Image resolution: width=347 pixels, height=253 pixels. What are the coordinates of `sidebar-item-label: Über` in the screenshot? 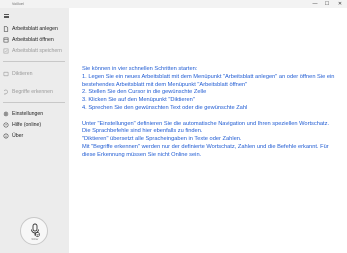 It's located at (18, 135).